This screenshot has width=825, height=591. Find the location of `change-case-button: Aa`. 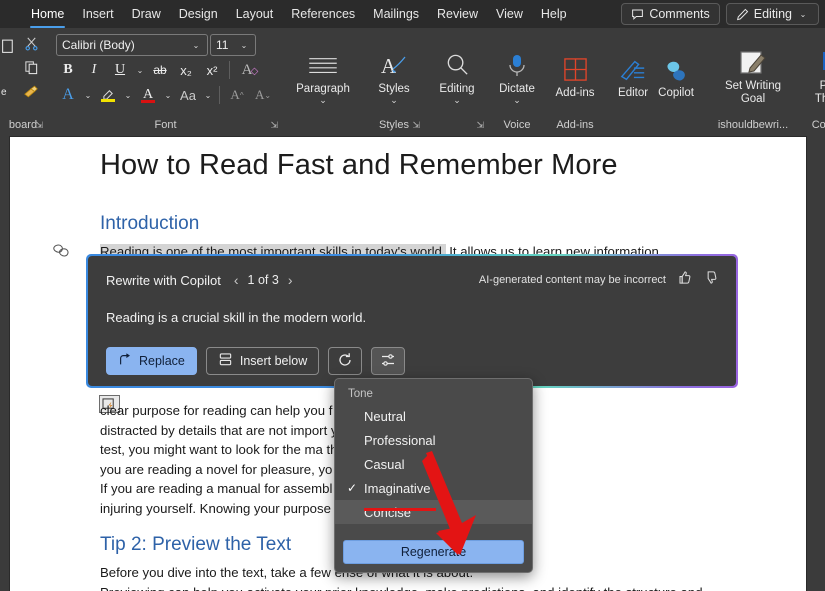

change-case-button: Aa is located at coordinates (188, 95).